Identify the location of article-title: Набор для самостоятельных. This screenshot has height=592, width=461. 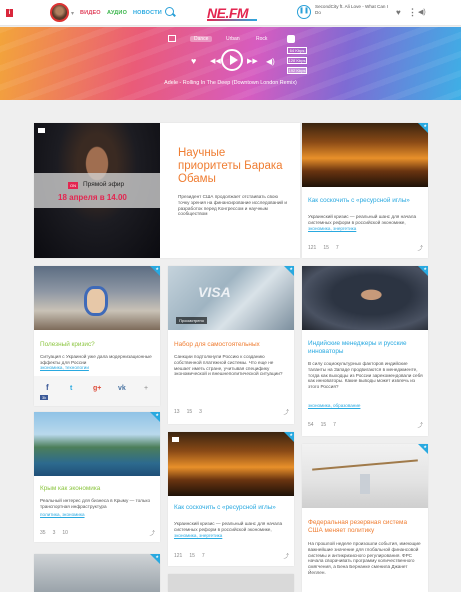
(217, 345).